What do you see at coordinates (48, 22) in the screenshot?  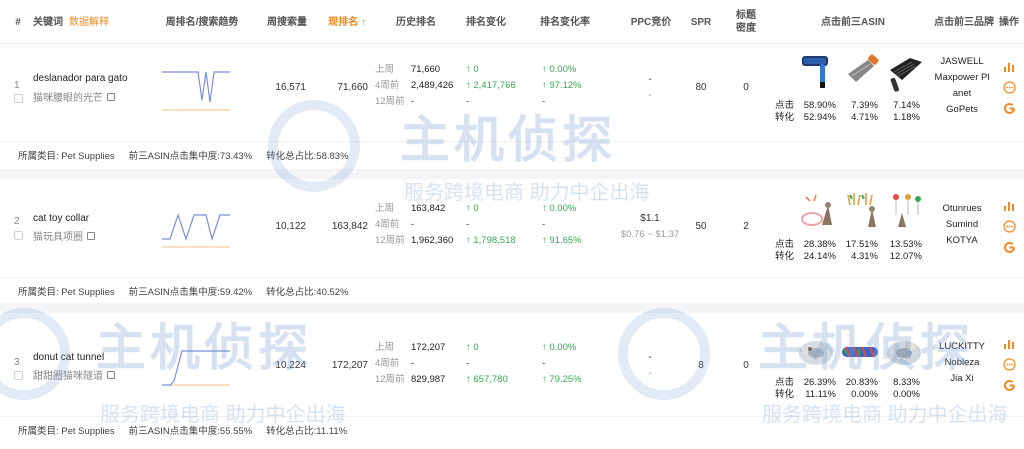 I see `header-keyword-label: 关键词` at bounding box center [48, 22].